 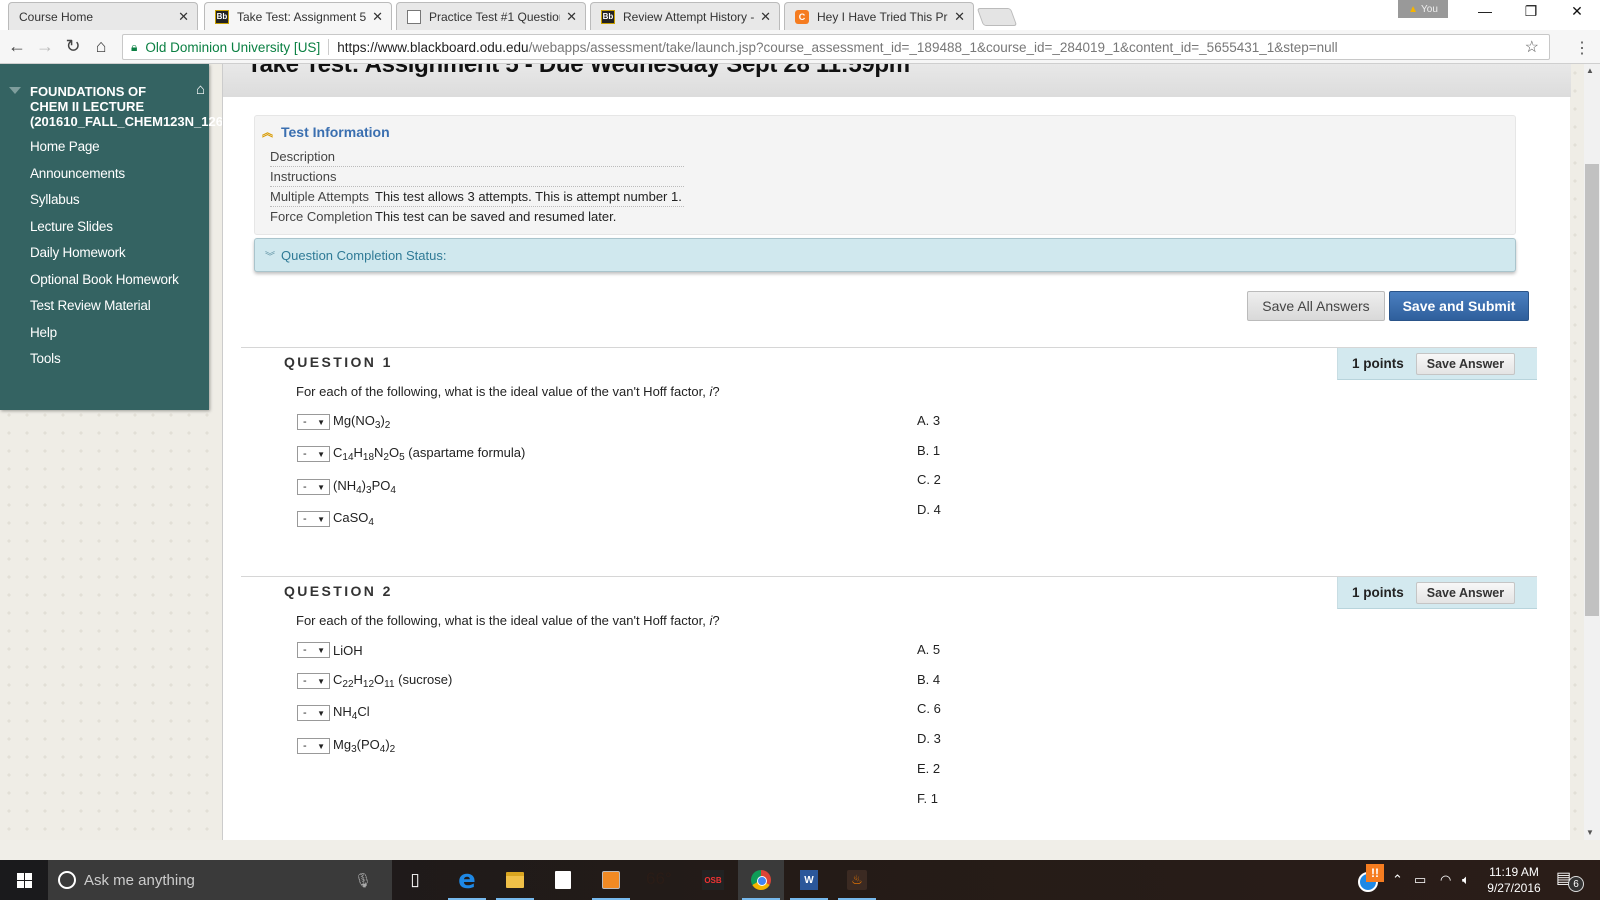 What do you see at coordinates (104, 253) in the screenshot?
I see `sidebar-item-daily-homework: Daily Homework` at bounding box center [104, 253].